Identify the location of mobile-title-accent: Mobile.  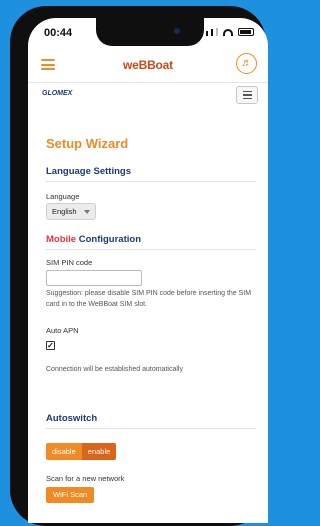
(61, 239).